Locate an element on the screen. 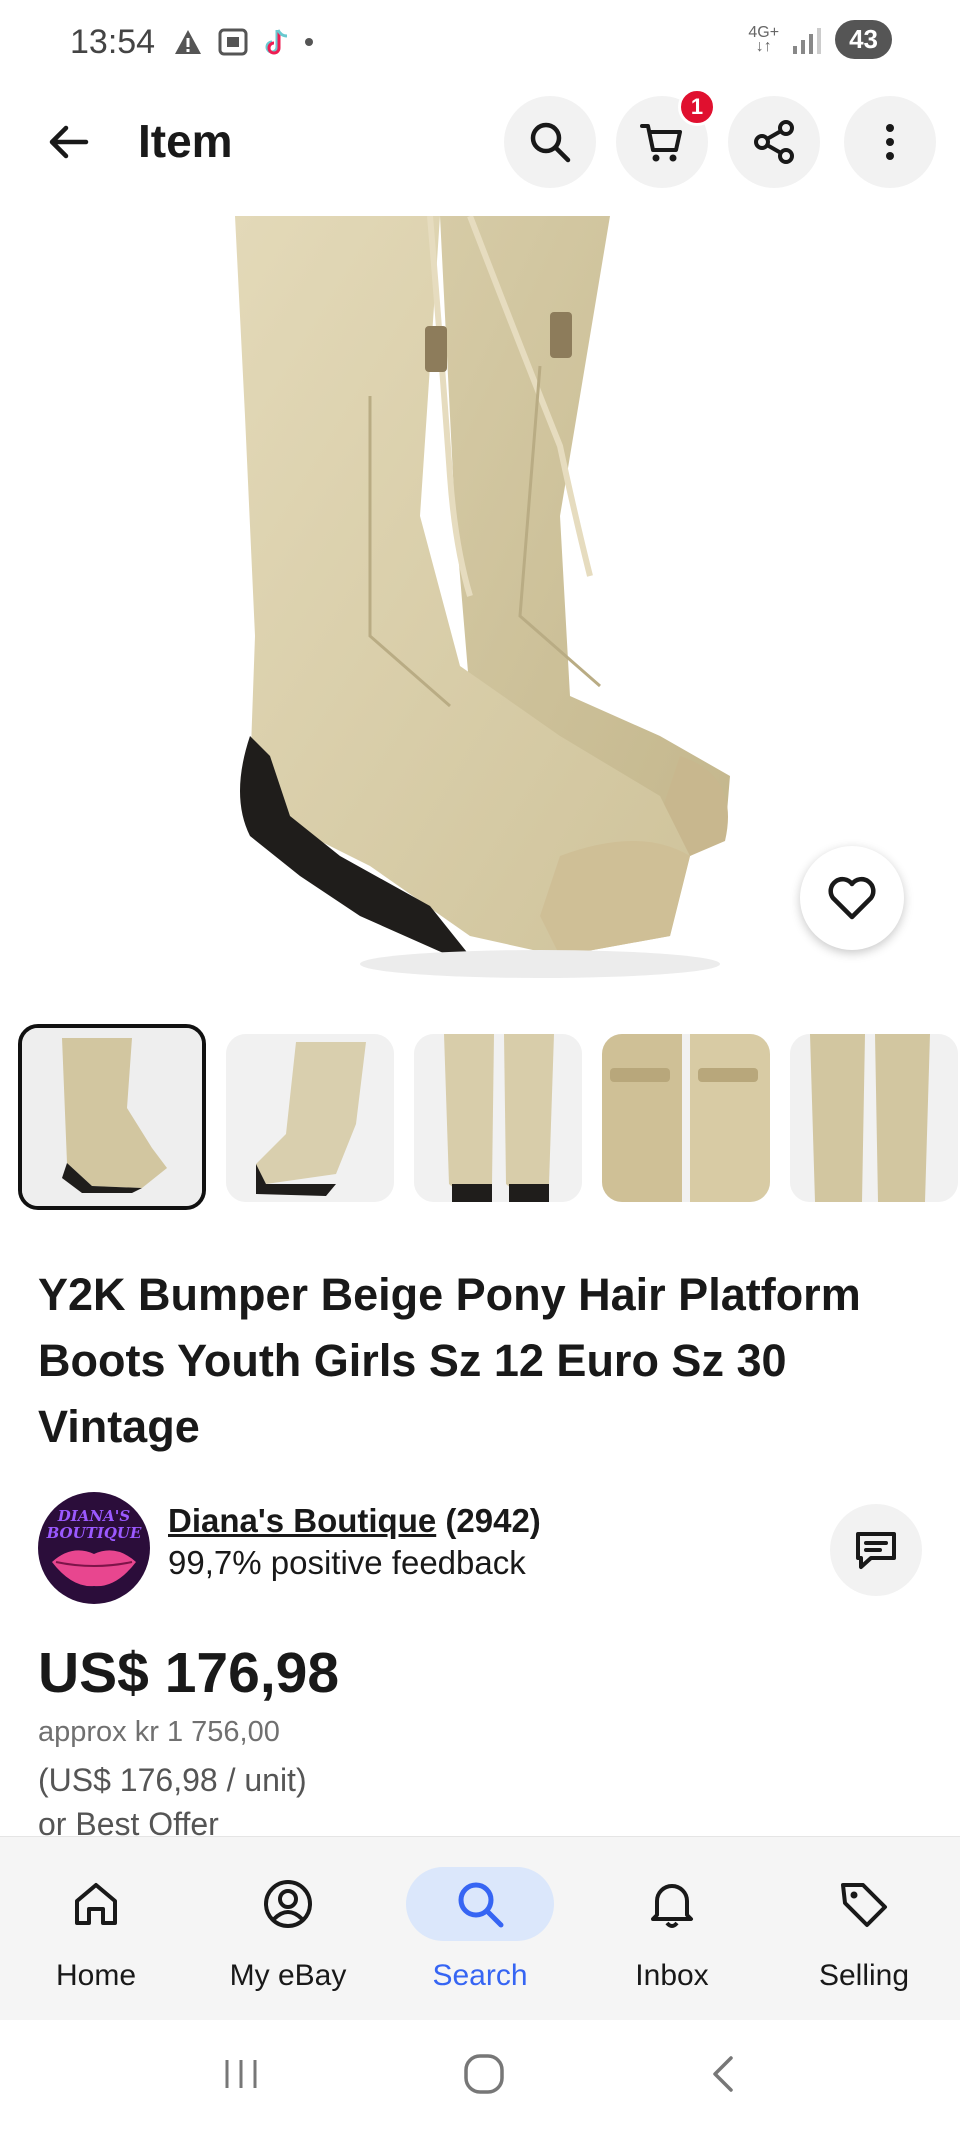 This screenshot has height=2133, width=960. more-options-button is located at coordinates (890, 142).